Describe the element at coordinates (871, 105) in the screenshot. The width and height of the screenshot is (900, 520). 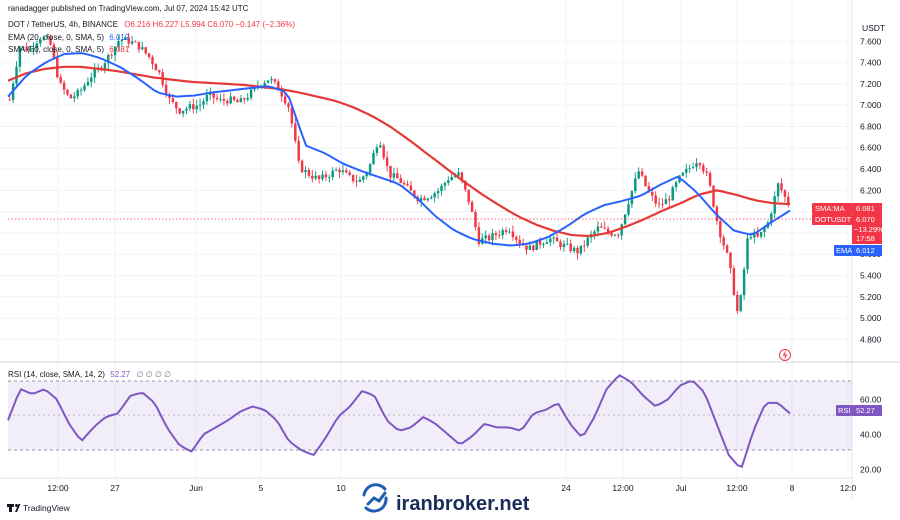
I see `price-tick-label: 7.000` at that location.